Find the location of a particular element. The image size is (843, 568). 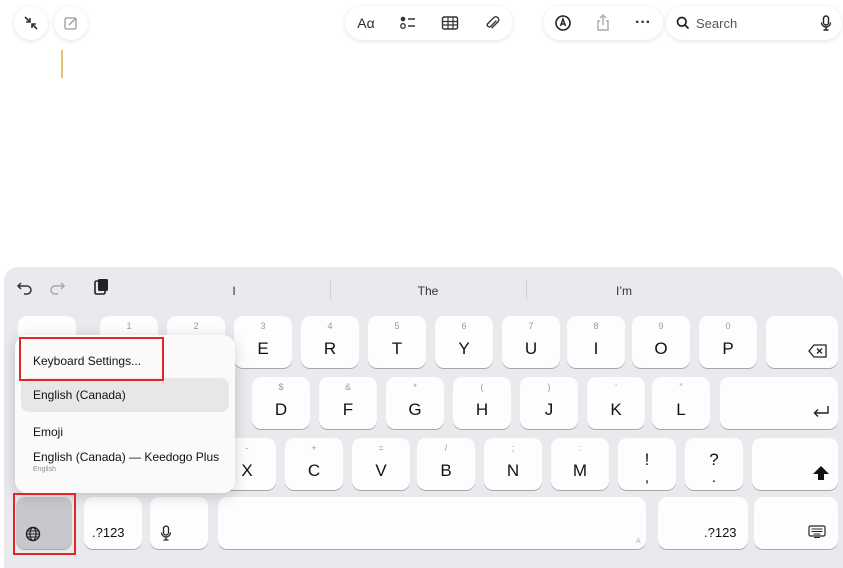

paperclip-icon is located at coordinates (493, 22).